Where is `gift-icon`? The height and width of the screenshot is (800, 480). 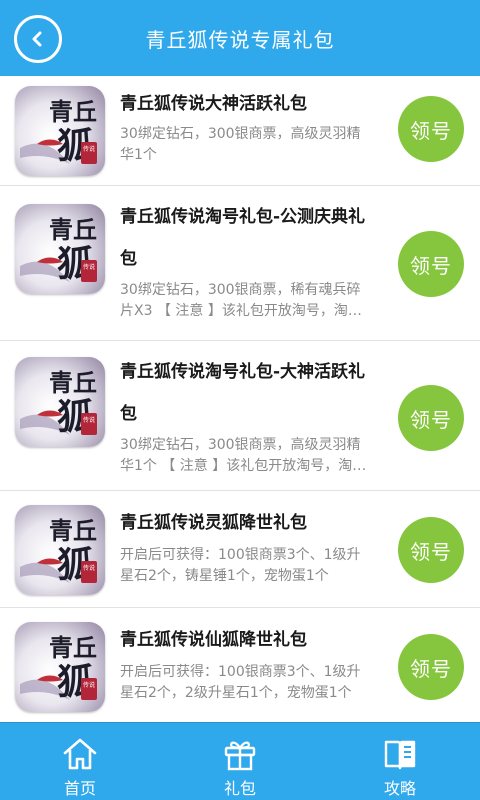
gift-icon is located at coordinates (240, 756).